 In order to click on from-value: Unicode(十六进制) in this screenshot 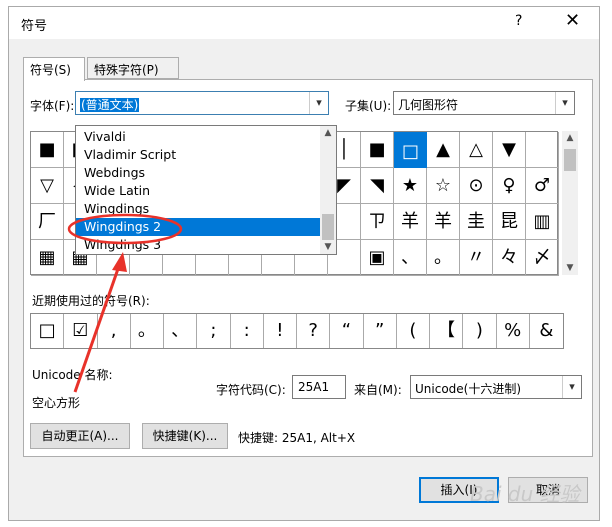, I will do `click(468, 389)`.